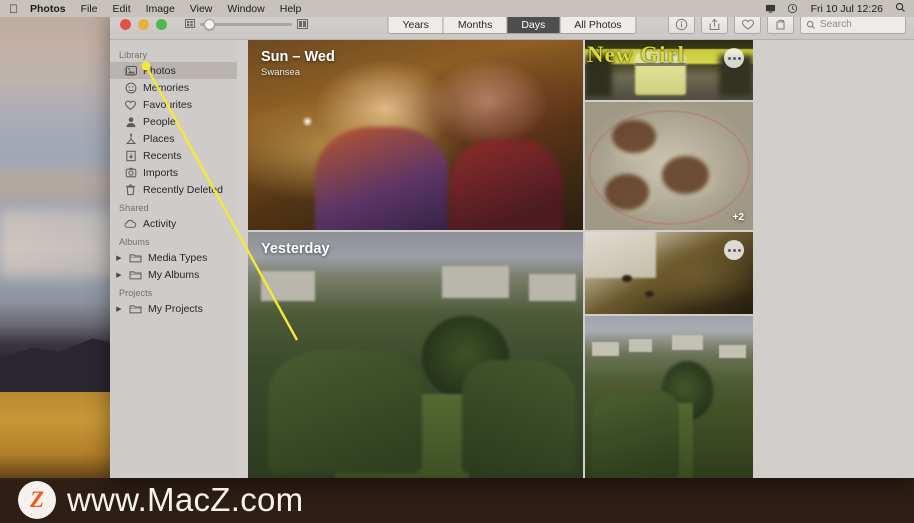  What do you see at coordinates (382, 178) in the screenshot?
I see `figure-left` at bounding box center [382, 178].